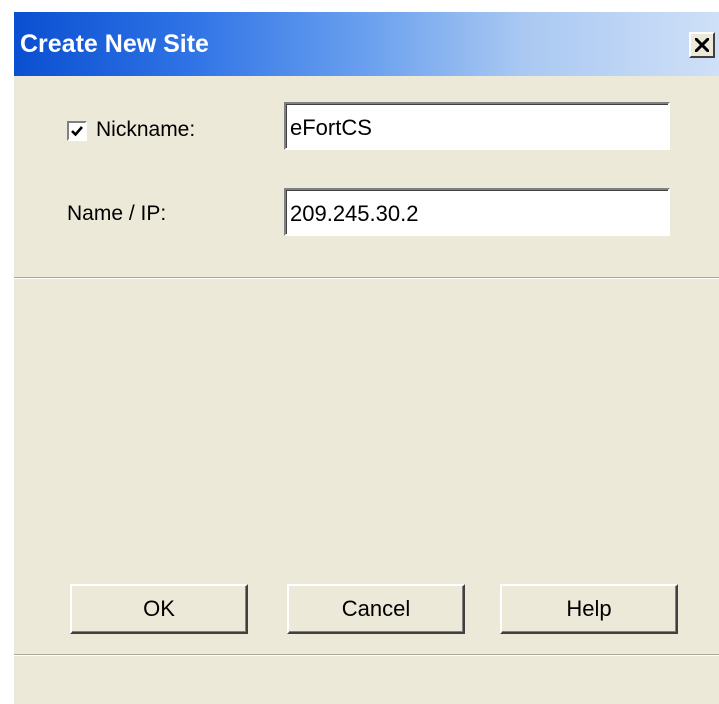 The image size is (719, 704). Describe the element at coordinates (477, 212) in the screenshot. I see `name-ip-input` at that location.